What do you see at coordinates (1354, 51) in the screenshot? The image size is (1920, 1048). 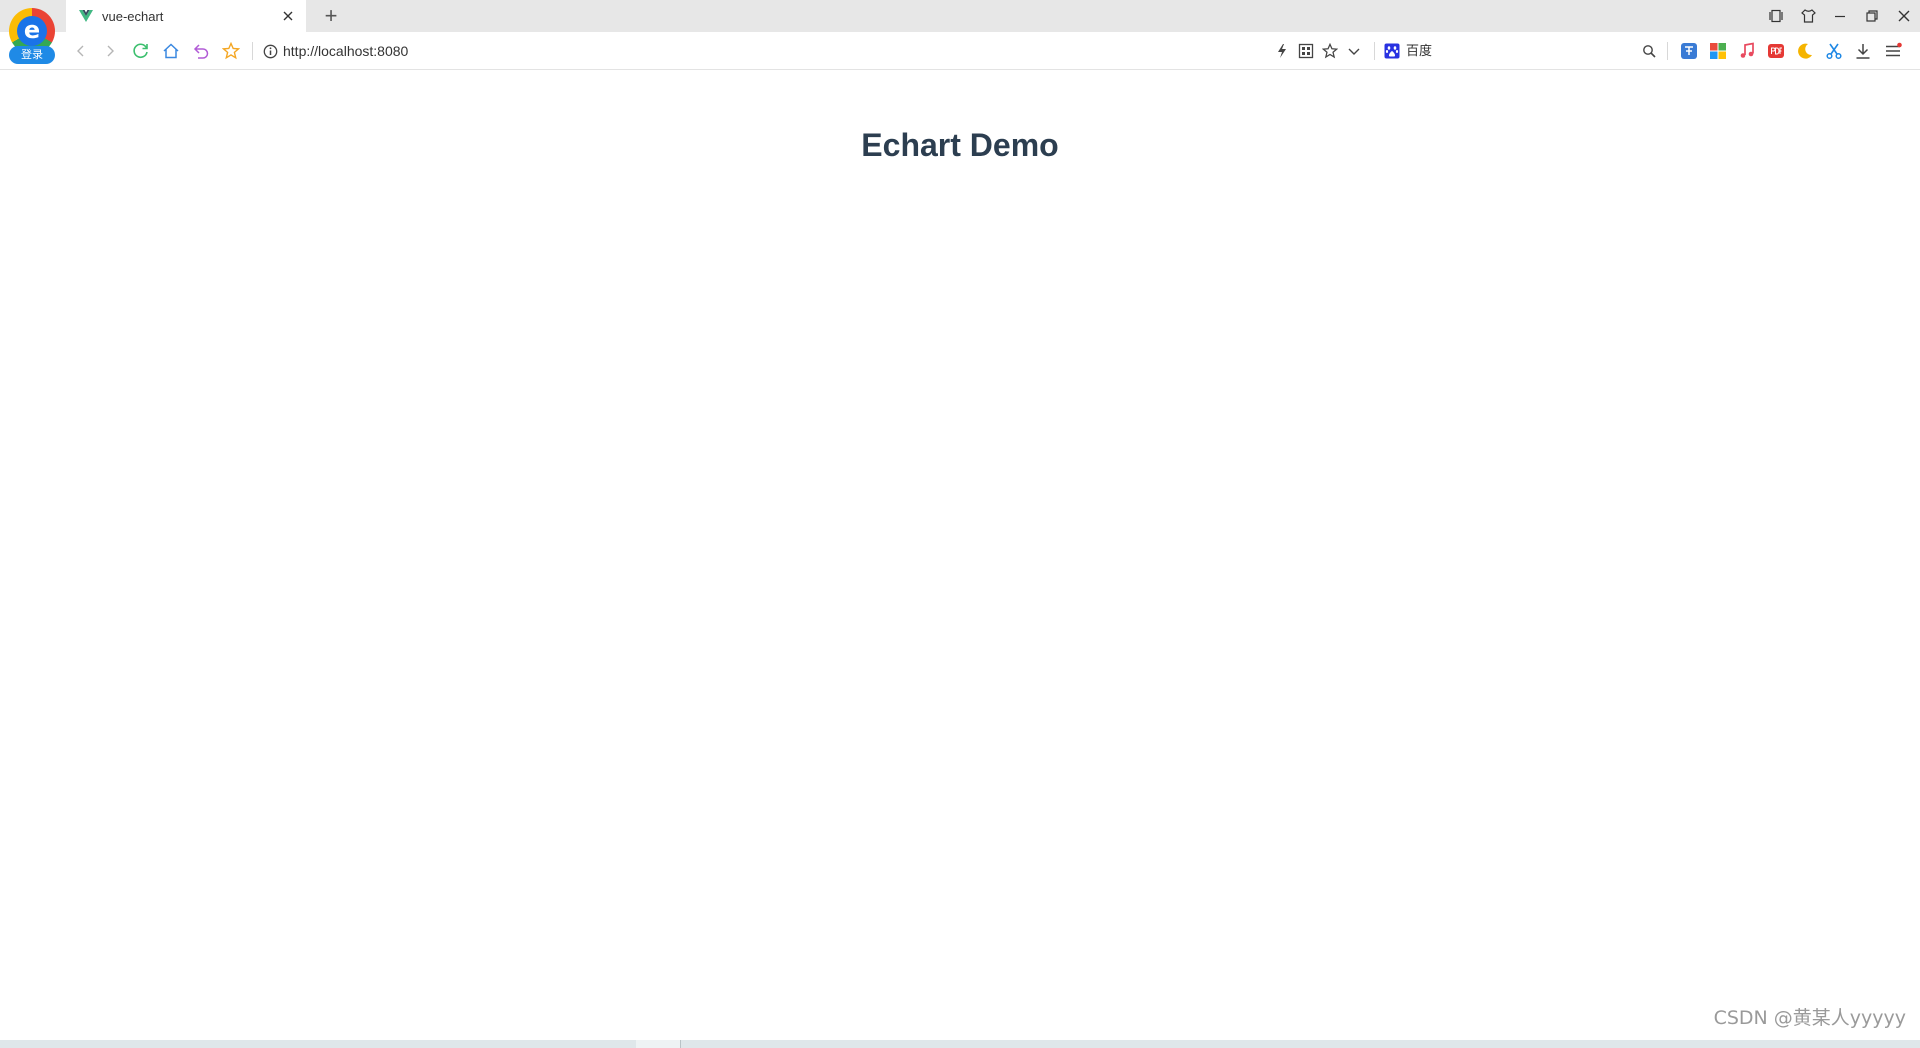 I see `chevron-down-icon` at bounding box center [1354, 51].